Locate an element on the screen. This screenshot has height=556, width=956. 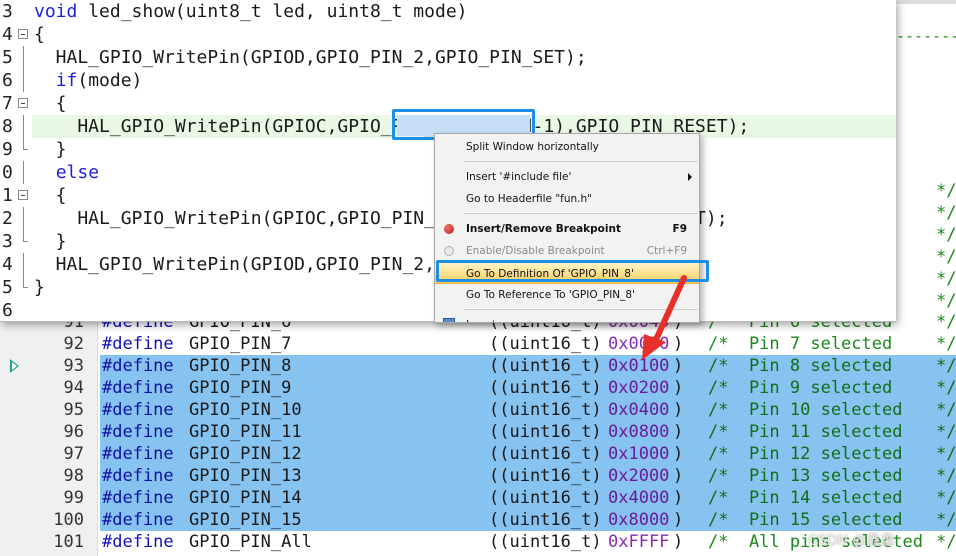
menu-item-label: Insert is located at coordinates (481, 318).